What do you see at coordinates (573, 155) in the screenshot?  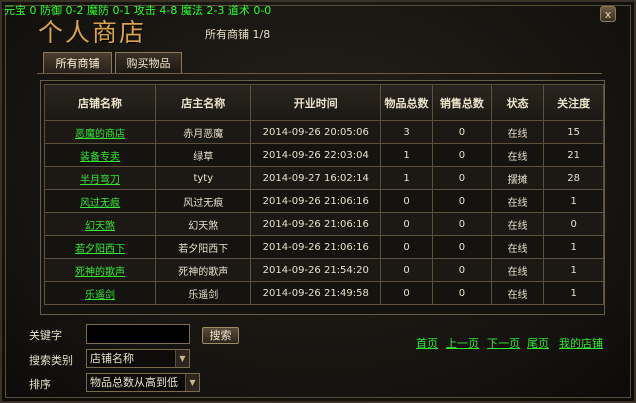 I see `table-cell-follow: 21` at bounding box center [573, 155].